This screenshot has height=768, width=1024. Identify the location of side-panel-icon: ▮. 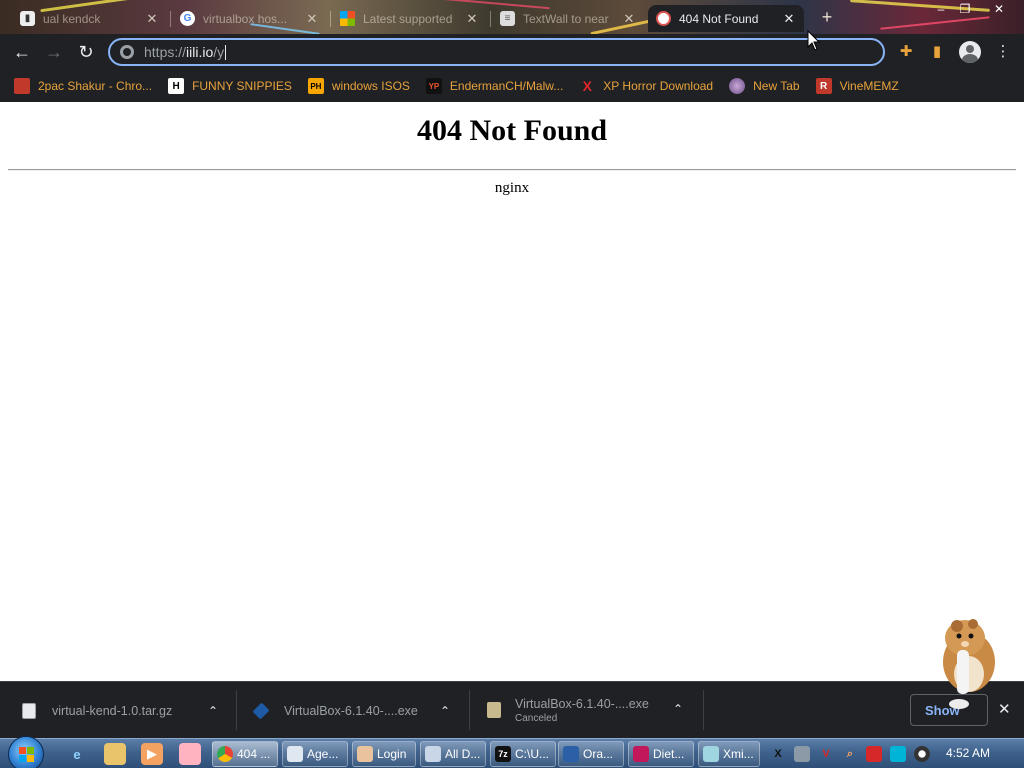
(937, 52).